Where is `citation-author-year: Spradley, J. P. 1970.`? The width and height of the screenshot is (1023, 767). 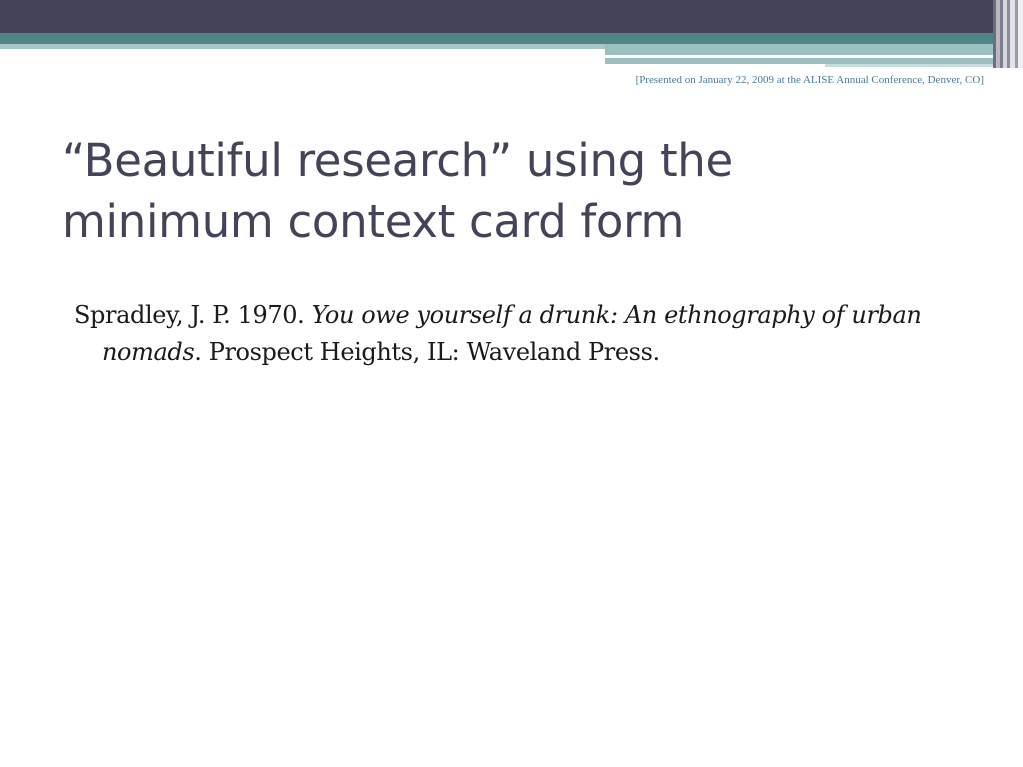
citation-author-year: Spradley, J. P. 1970. is located at coordinates (193, 315).